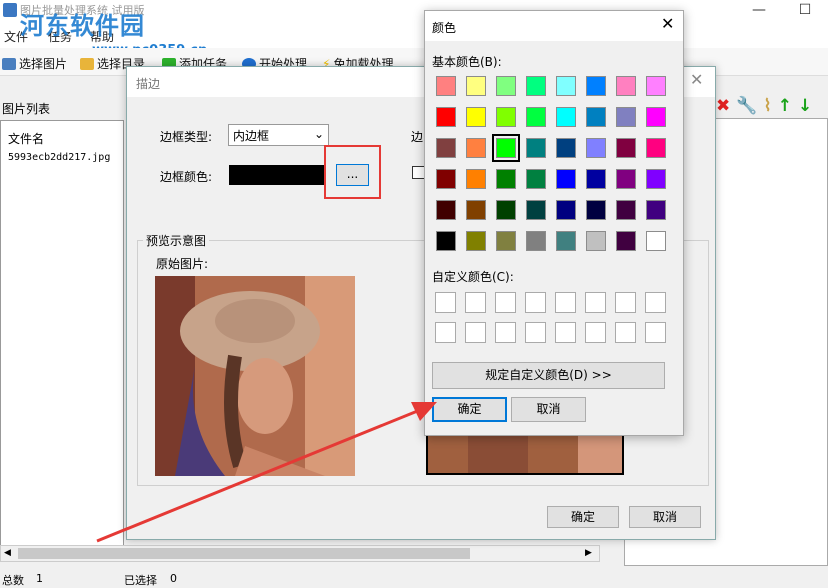 Image resolution: width=828 pixels, height=588 pixels. I want to click on wrench-icon: 🔧, so click(746, 106).